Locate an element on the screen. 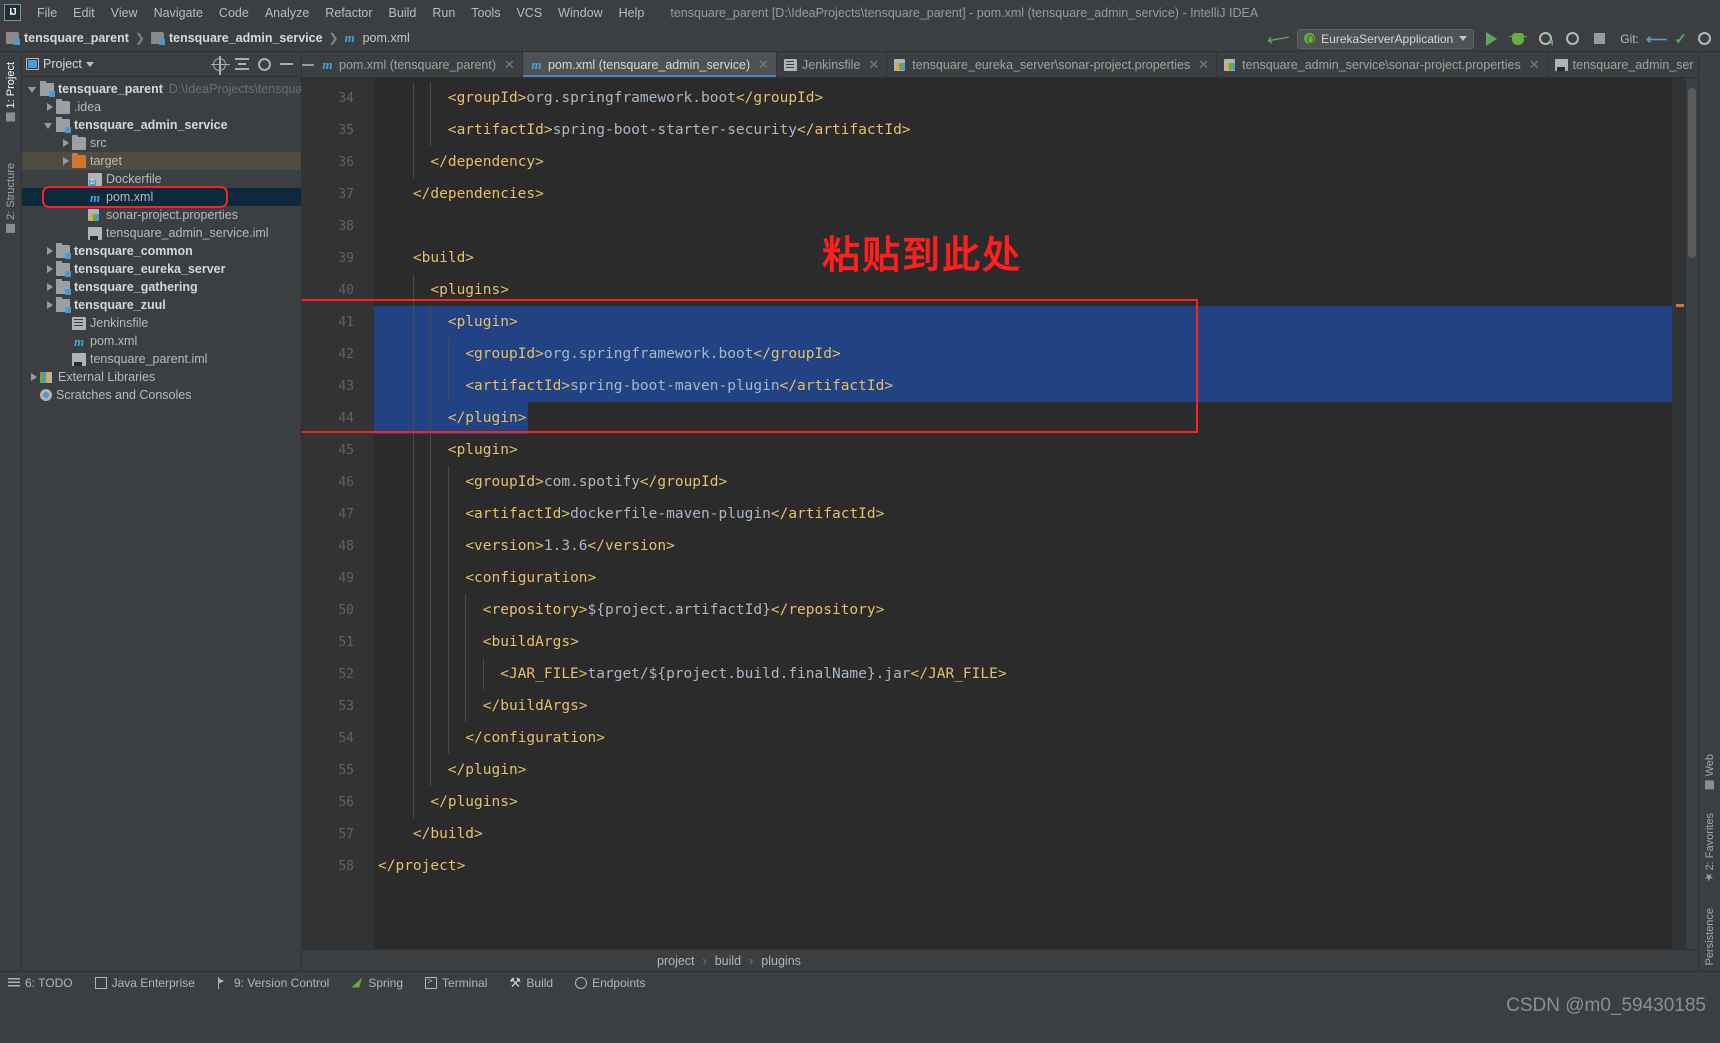 This screenshot has width=1720, height=1043. warning-marker is located at coordinates (1680, 305).